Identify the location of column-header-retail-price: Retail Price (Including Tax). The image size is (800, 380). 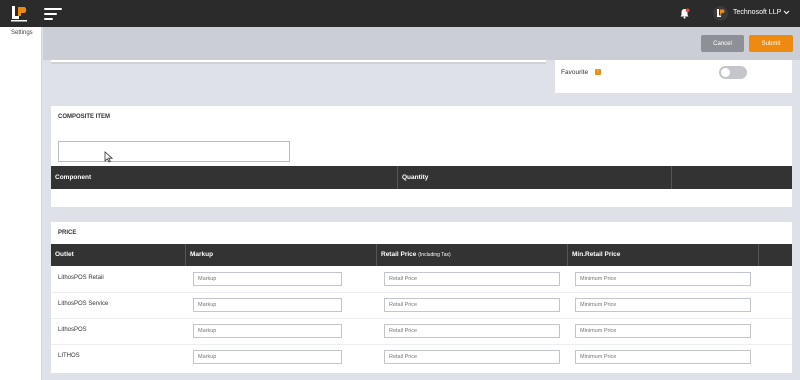
(472, 255).